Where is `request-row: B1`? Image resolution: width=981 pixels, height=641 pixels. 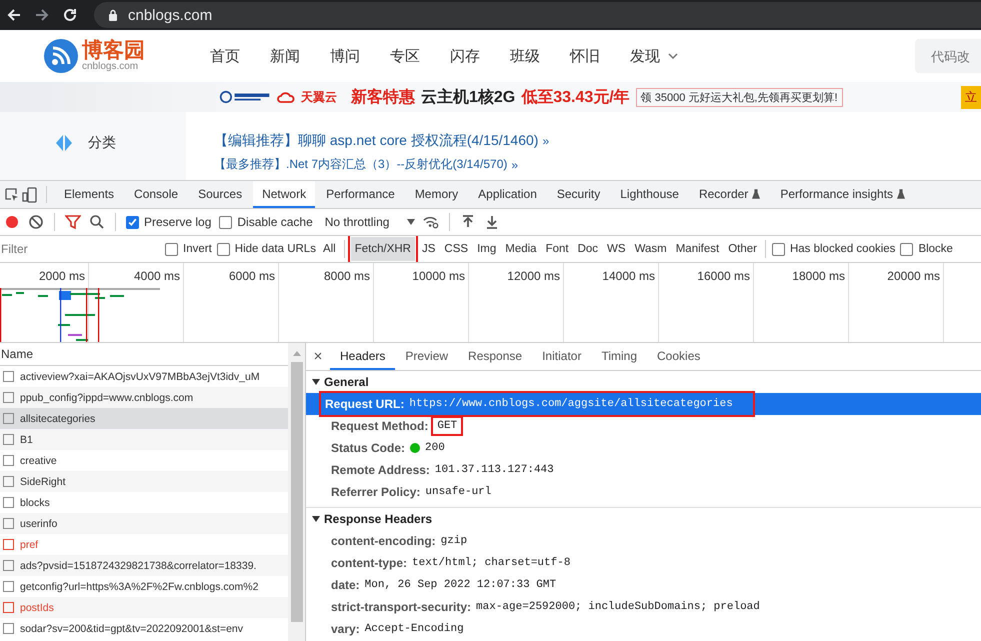 request-row: B1 is located at coordinates (144, 439).